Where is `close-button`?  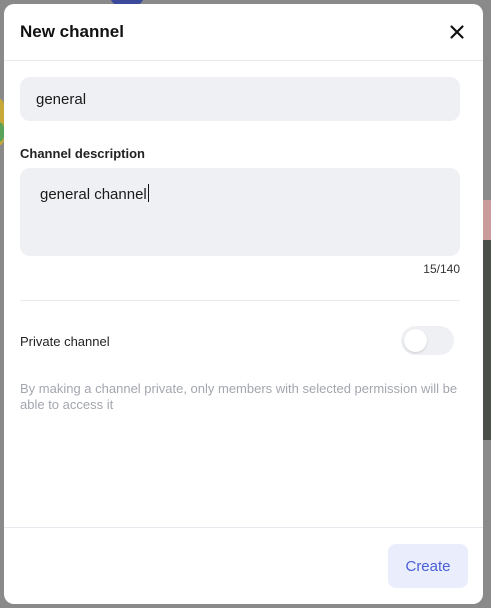
close-button is located at coordinates (457, 32).